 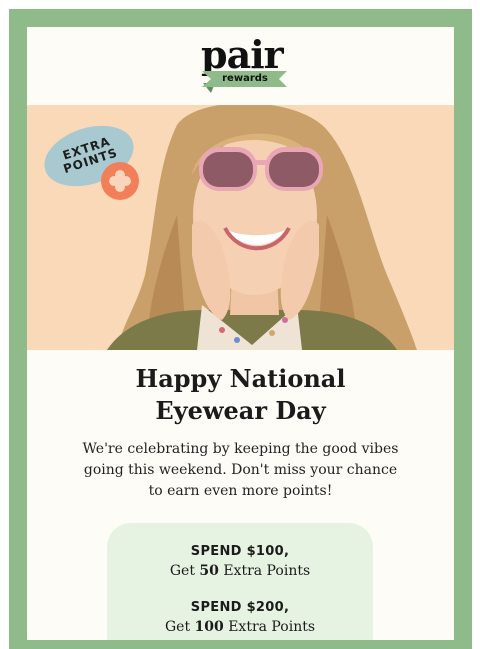 I want to click on offer-title: SPEND $100,, so click(x=240, y=551).